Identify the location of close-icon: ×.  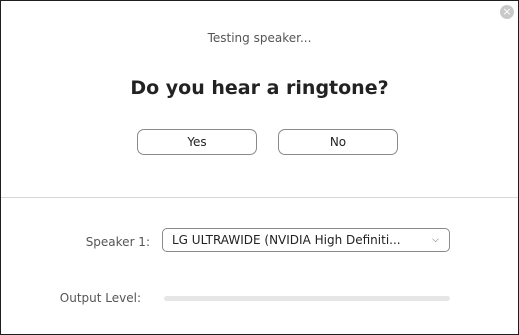
(507, 12).